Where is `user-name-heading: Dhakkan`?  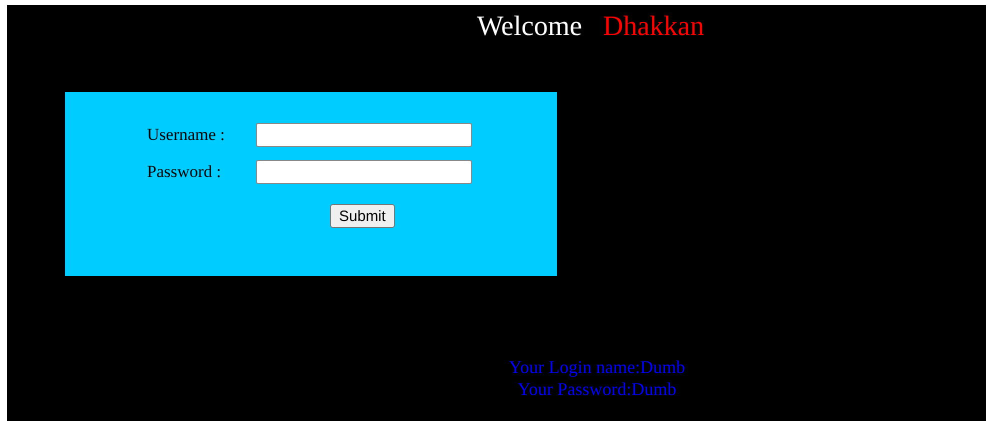 user-name-heading: Dhakkan is located at coordinates (653, 27).